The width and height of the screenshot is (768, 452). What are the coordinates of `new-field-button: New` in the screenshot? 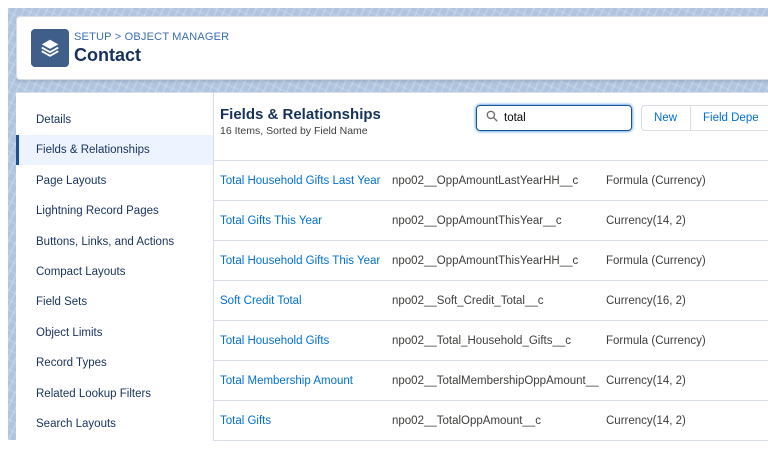 It's located at (666, 118).